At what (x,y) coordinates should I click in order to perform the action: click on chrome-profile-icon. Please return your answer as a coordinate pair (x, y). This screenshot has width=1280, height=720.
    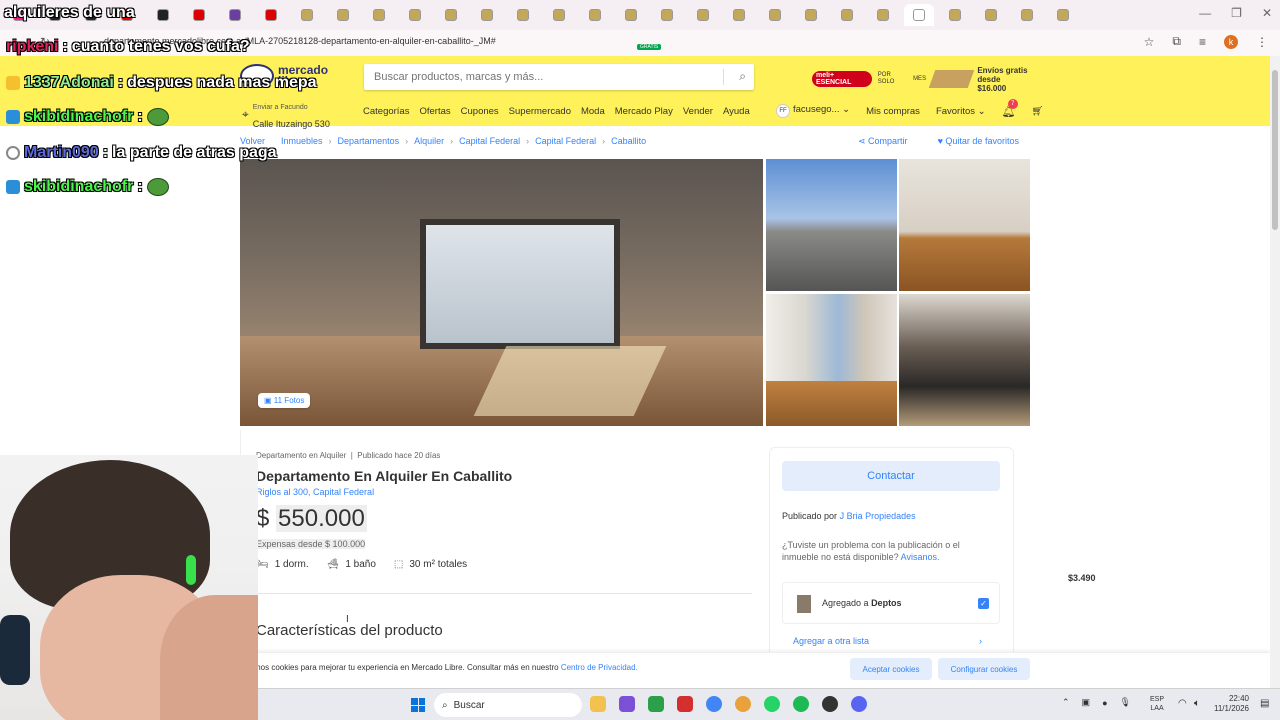
    Looking at the image, I should click on (743, 704).